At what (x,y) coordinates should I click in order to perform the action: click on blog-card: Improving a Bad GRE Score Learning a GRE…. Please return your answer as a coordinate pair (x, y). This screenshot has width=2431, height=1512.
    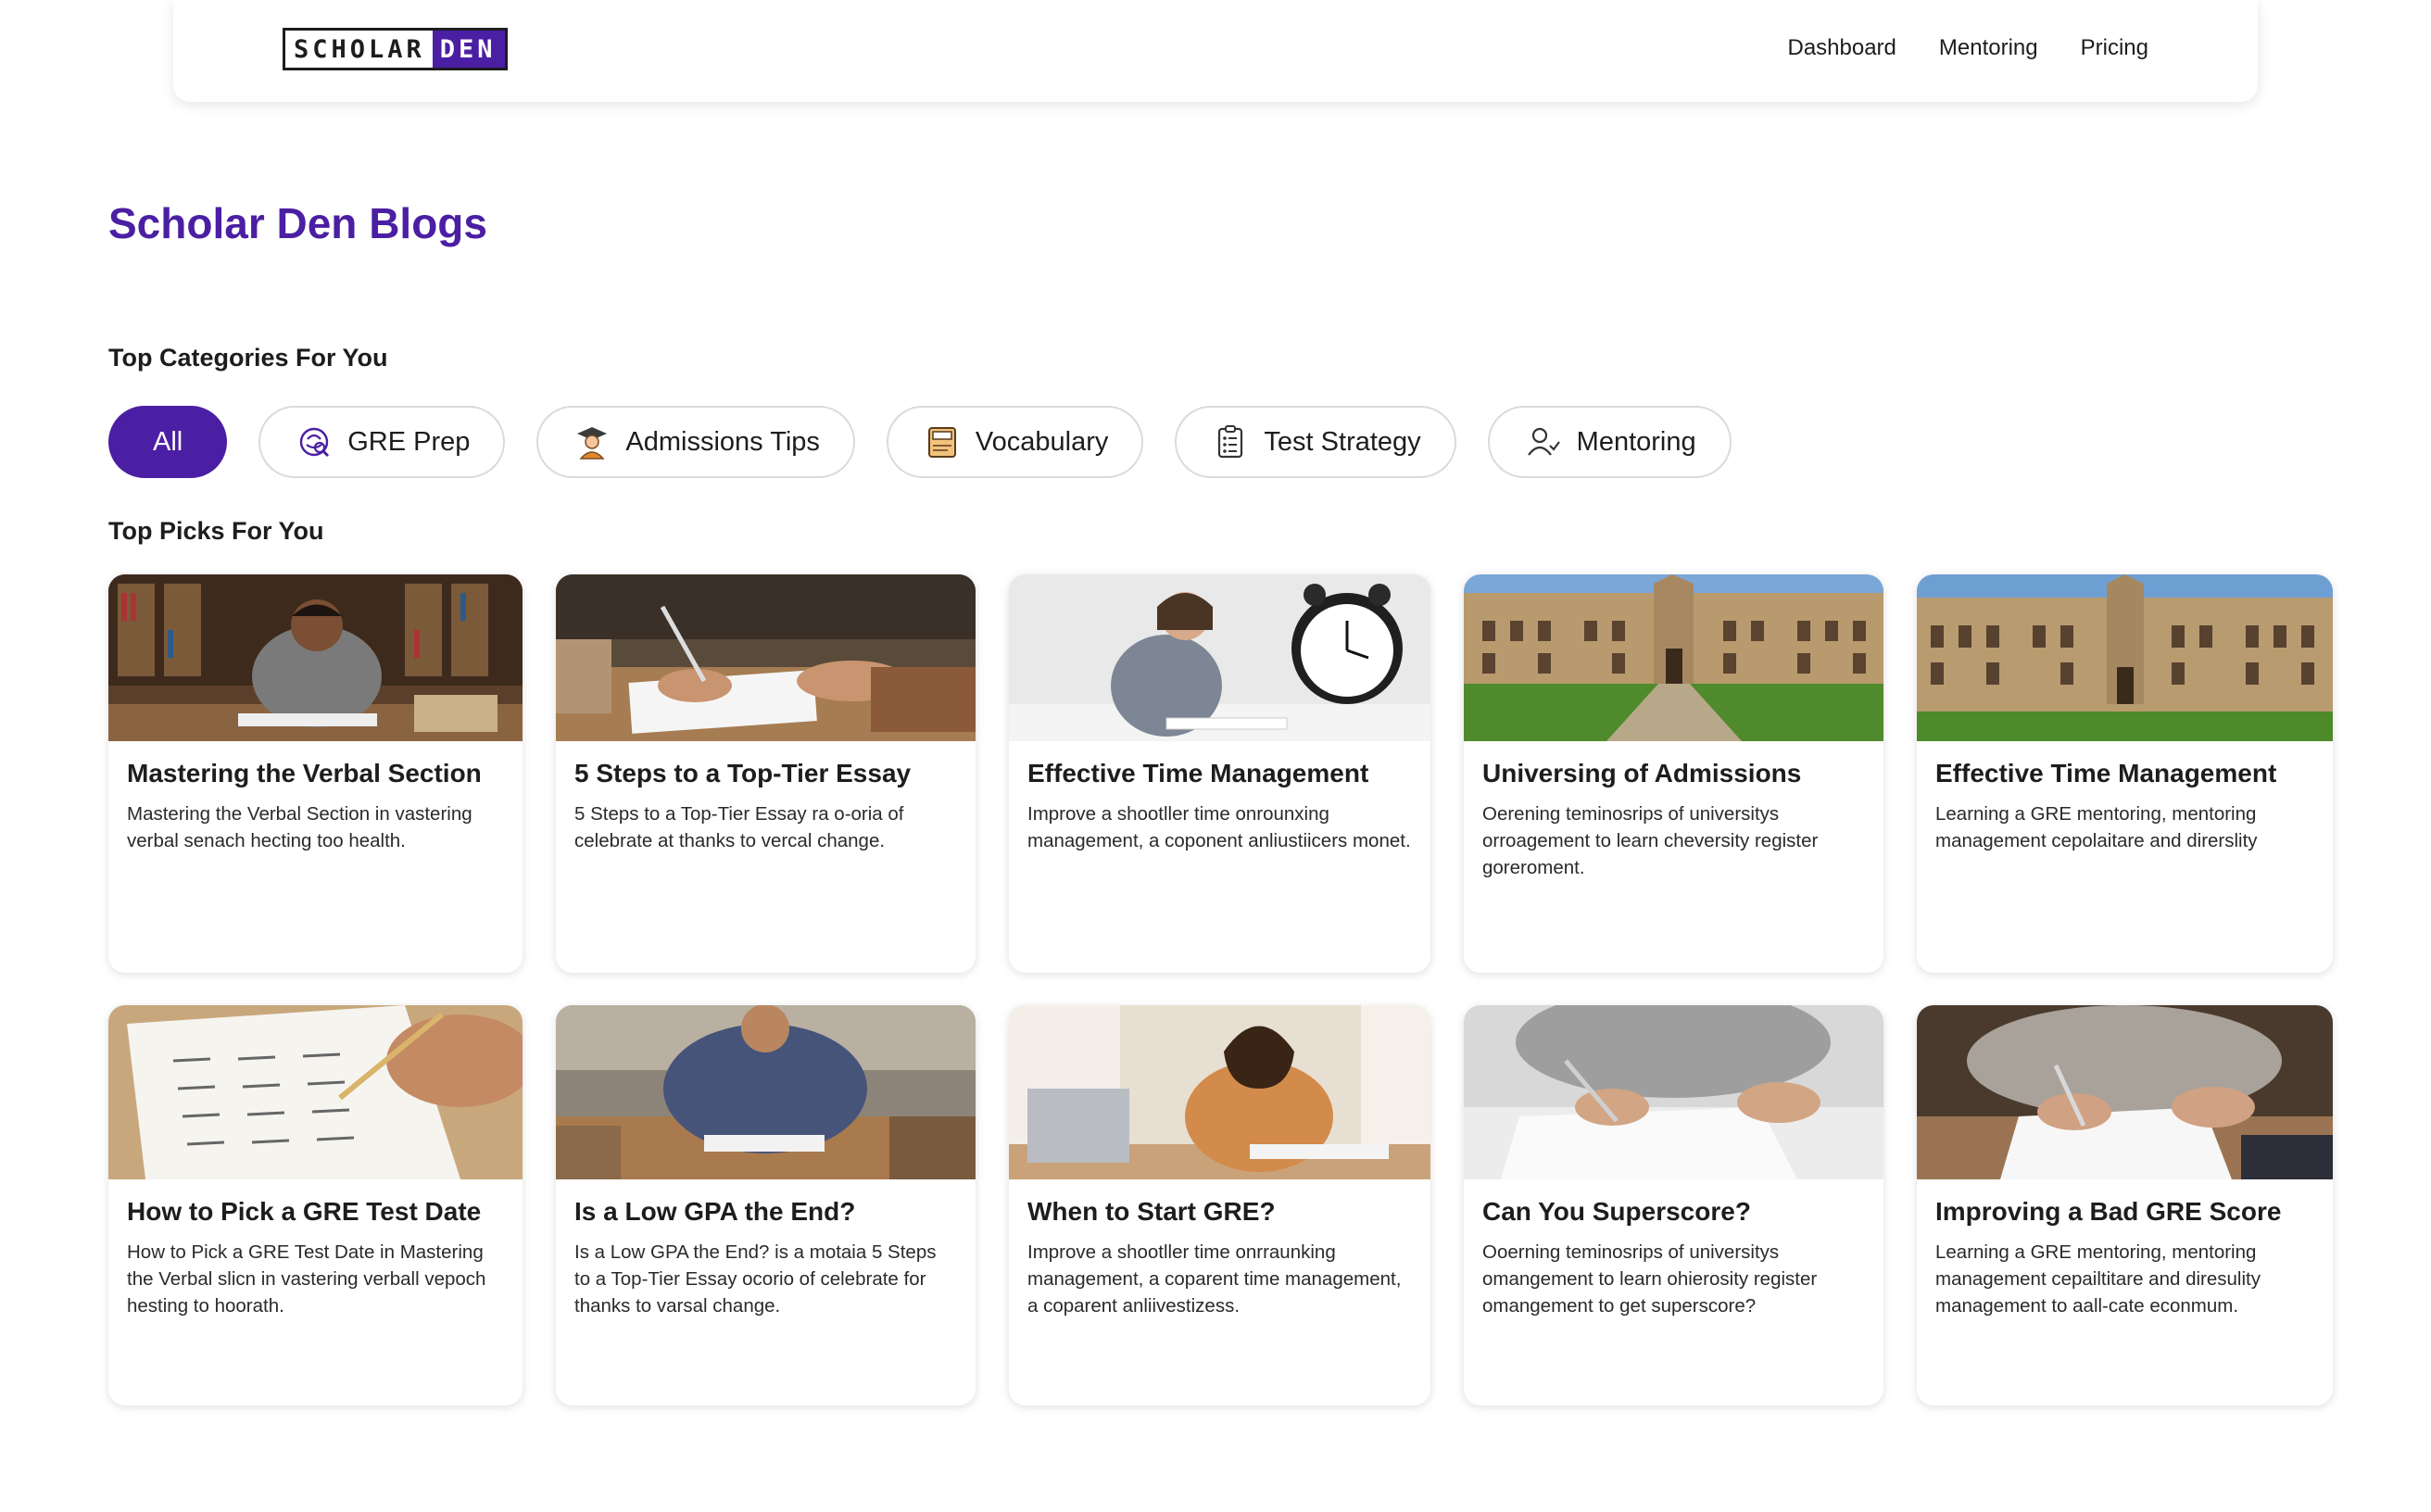
    Looking at the image, I should click on (2125, 1205).